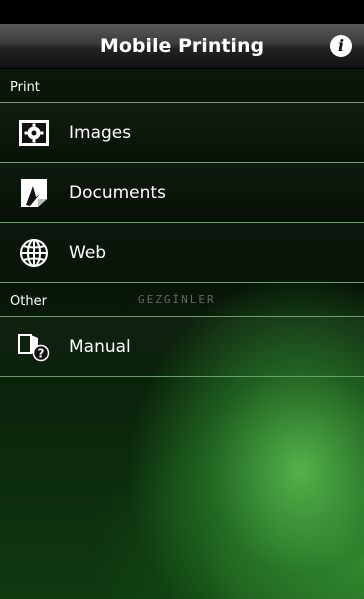  What do you see at coordinates (182, 12) in the screenshot?
I see `status-bar` at bounding box center [182, 12].